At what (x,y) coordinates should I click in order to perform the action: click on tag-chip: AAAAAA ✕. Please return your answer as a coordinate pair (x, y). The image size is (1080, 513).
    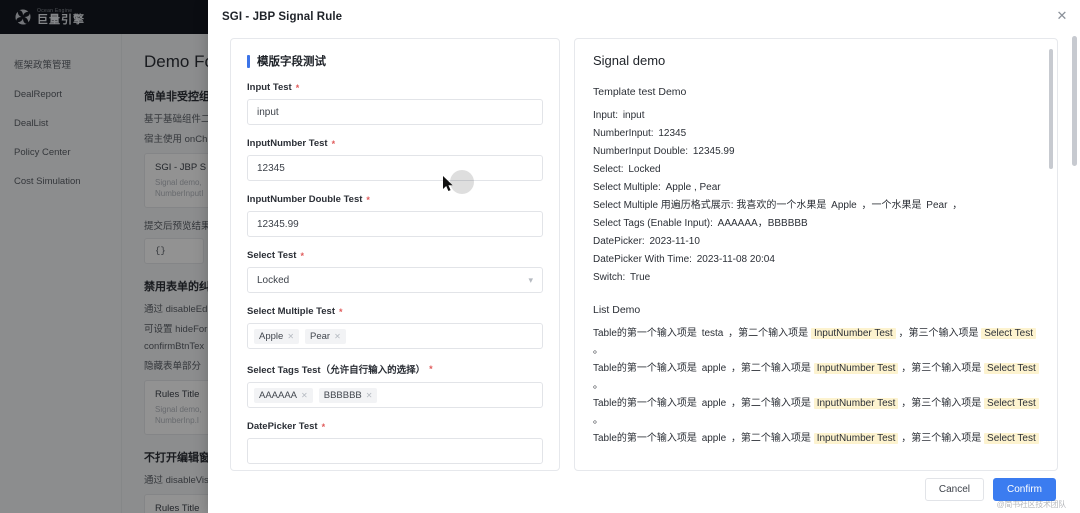
    Looking at the image, I should click on (283, 395).